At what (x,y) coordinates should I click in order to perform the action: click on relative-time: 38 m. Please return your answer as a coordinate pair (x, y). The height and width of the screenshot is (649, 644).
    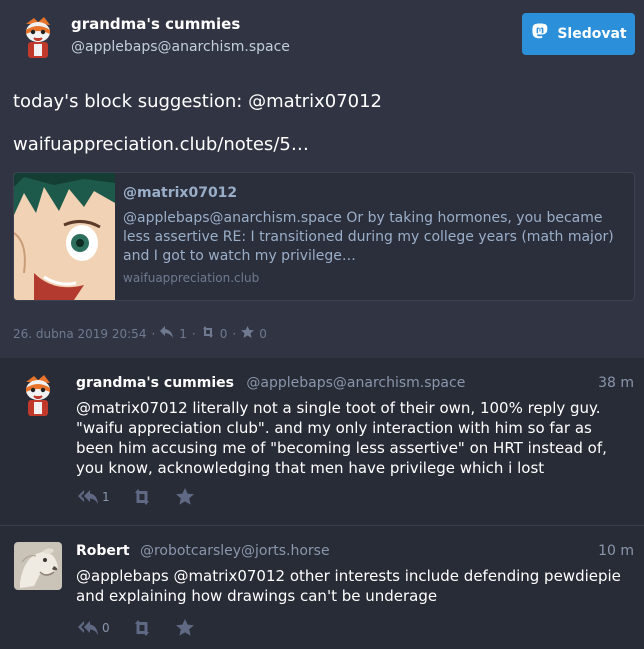
    Looking at the image, I should click on (616, 383).